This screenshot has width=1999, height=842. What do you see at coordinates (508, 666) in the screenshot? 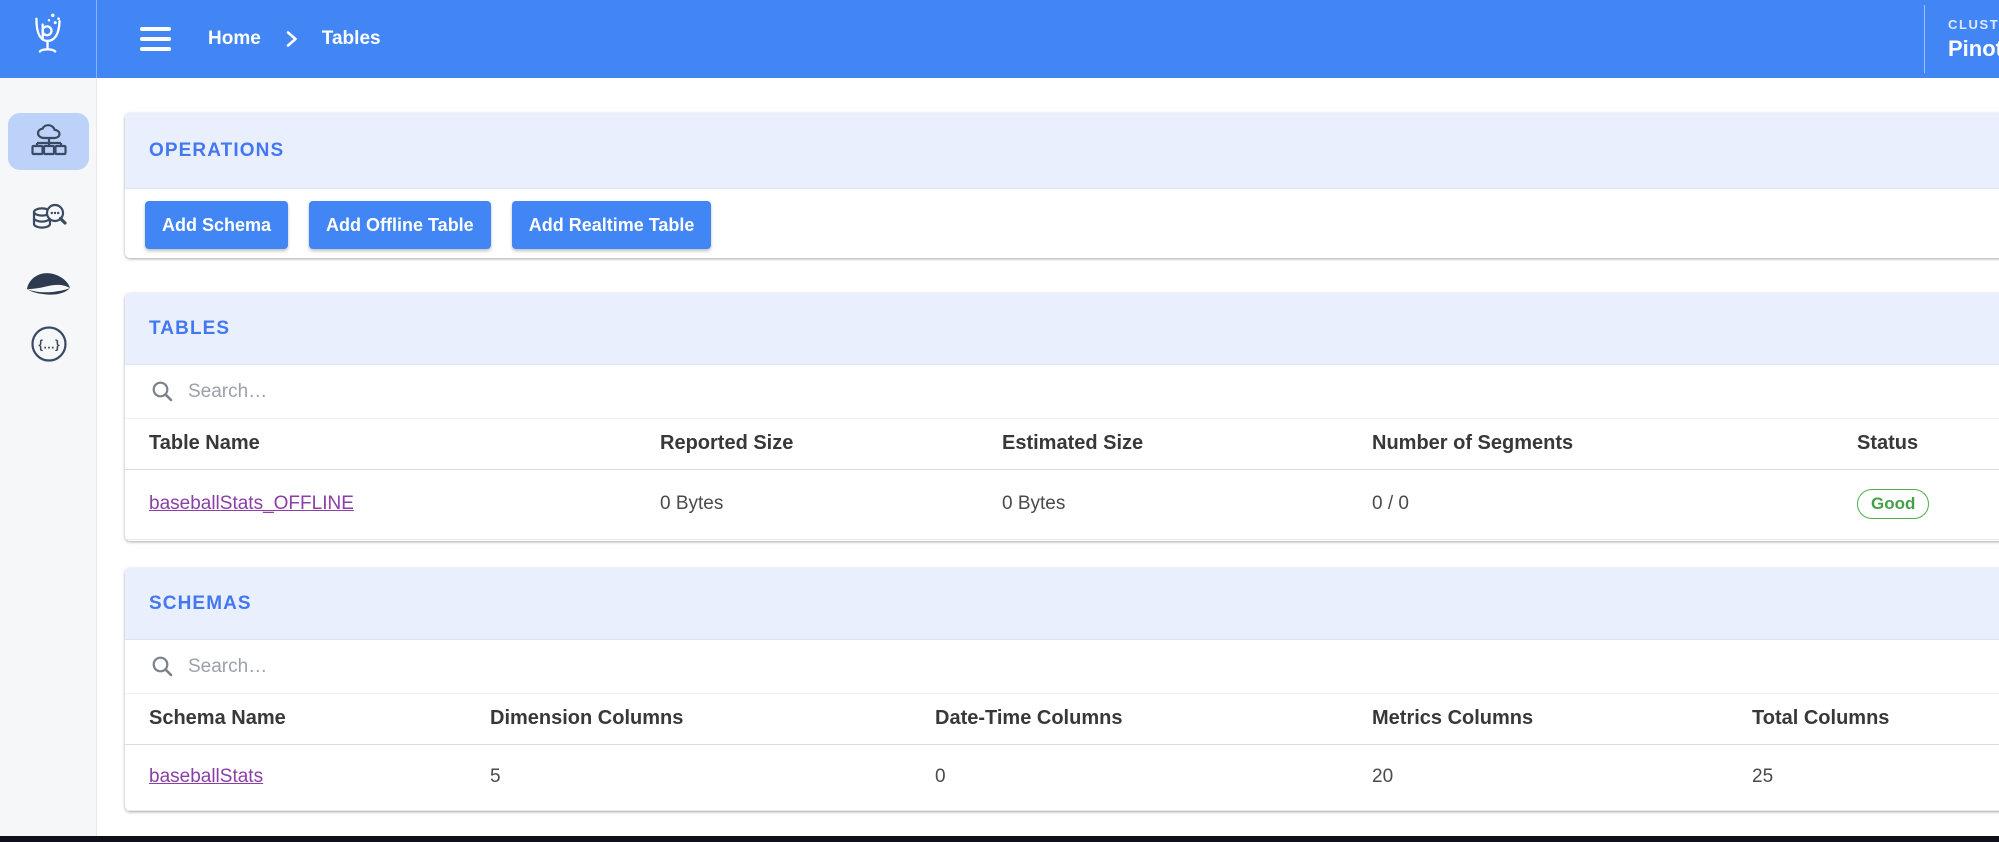
I see `schemas-search-input` at bounding box center [508, 666].